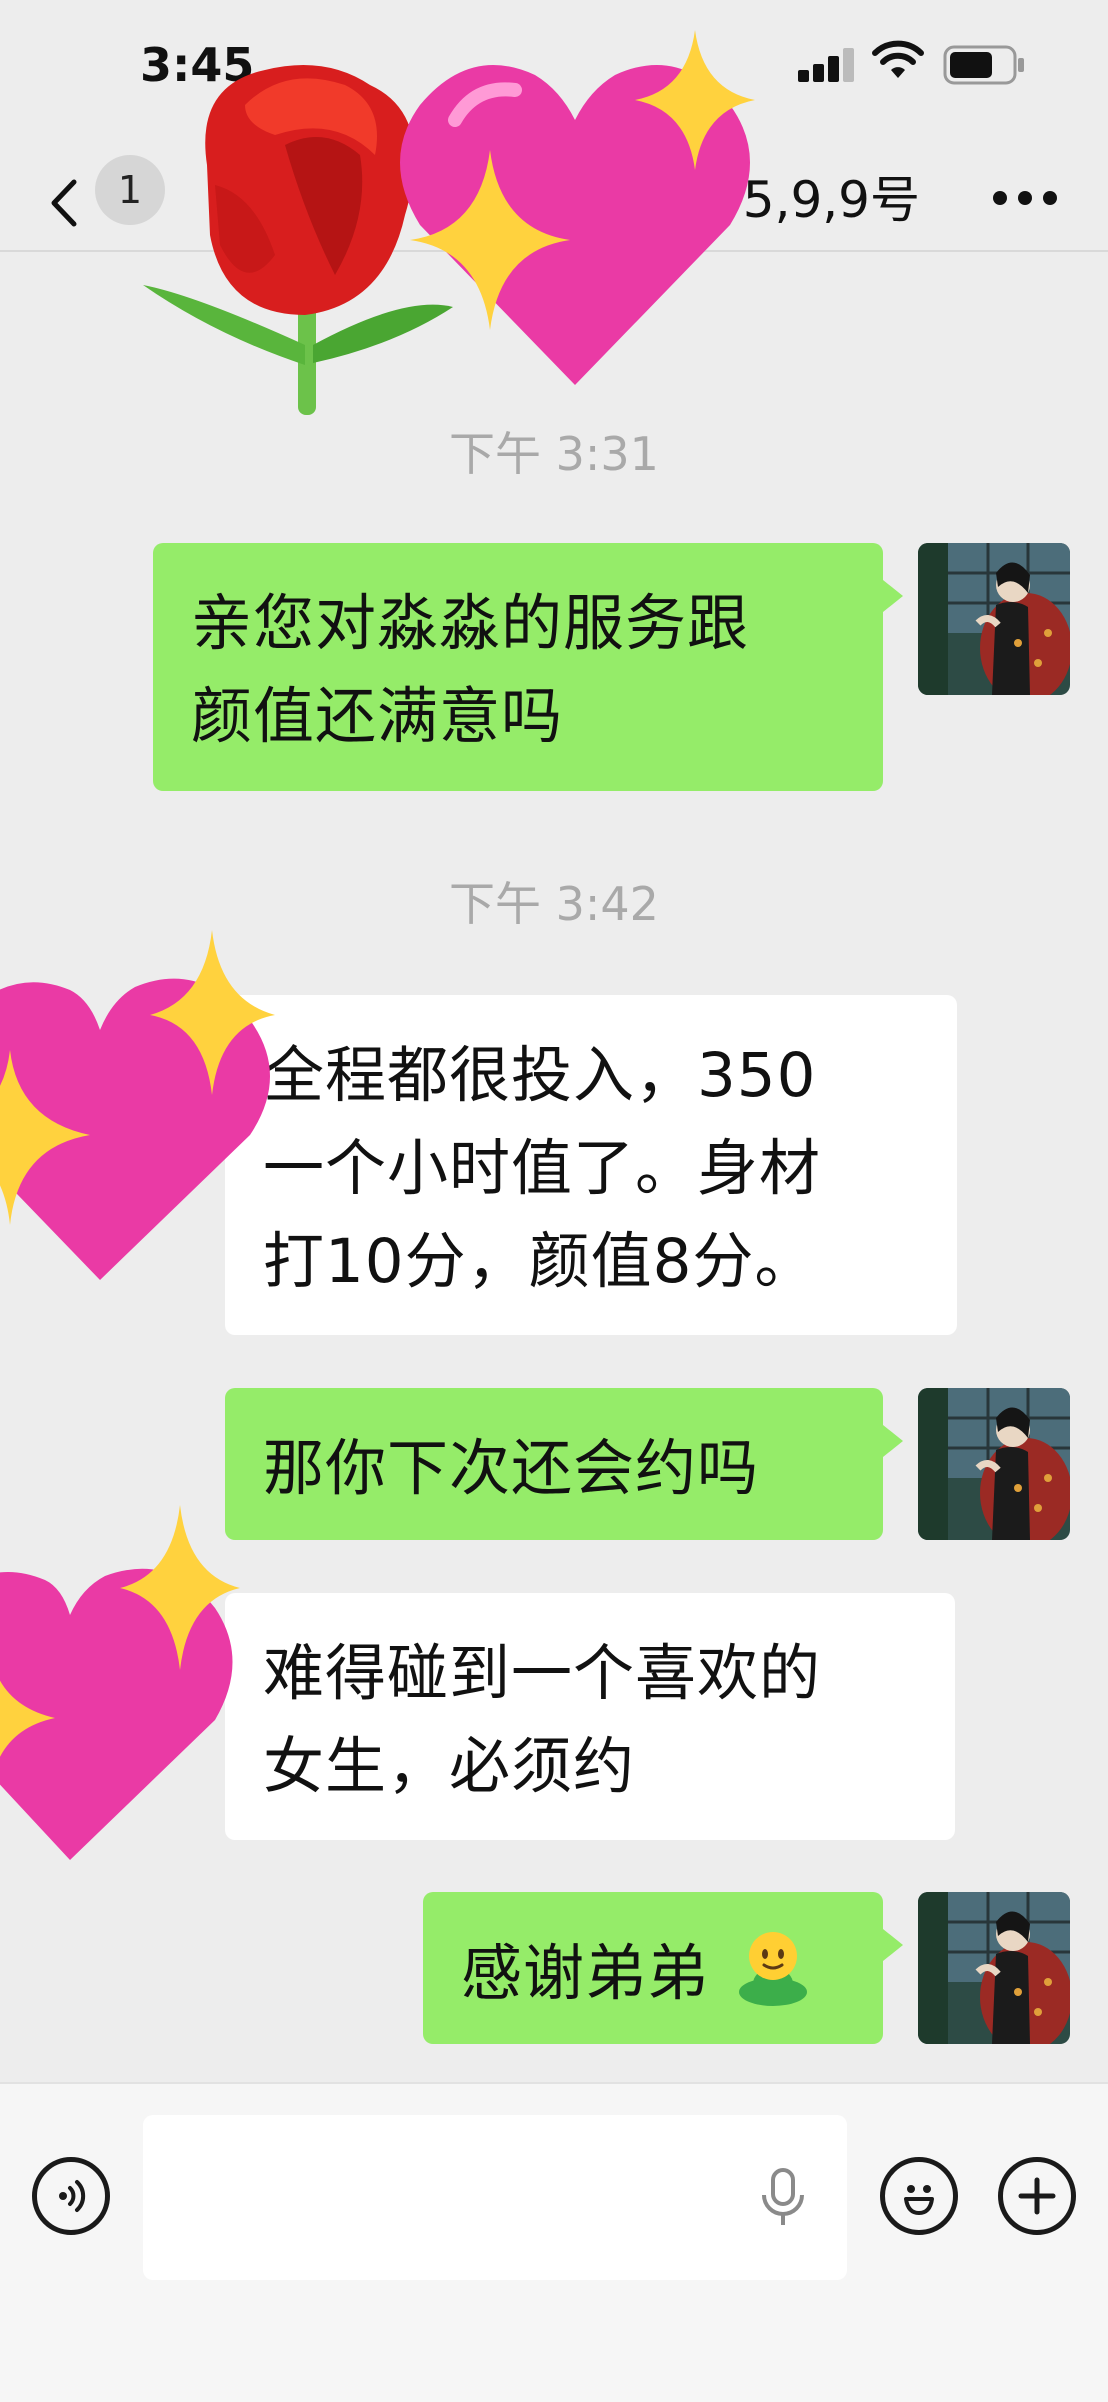 The image size is (1108, 2402). Describe the element at coordinates (773, 1969) in the screenshot. I see `smiling-person-emoji` at that location.